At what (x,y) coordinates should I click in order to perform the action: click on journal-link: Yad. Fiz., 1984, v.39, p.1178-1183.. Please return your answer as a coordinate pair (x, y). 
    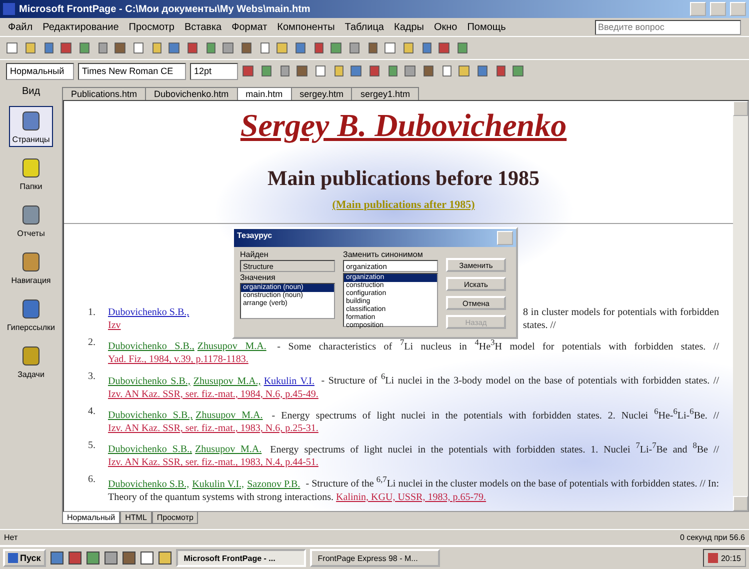
    Looking at the image, I should click on (178, 360).